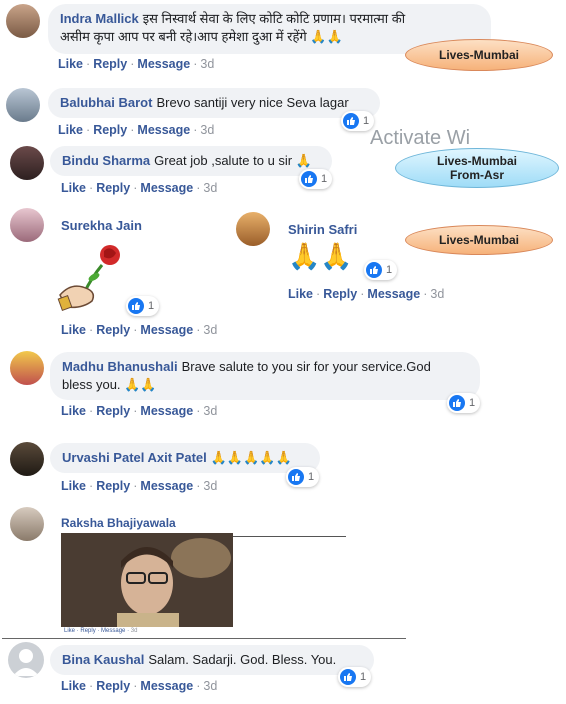  I want to click on gif-image, so click(147, 580).